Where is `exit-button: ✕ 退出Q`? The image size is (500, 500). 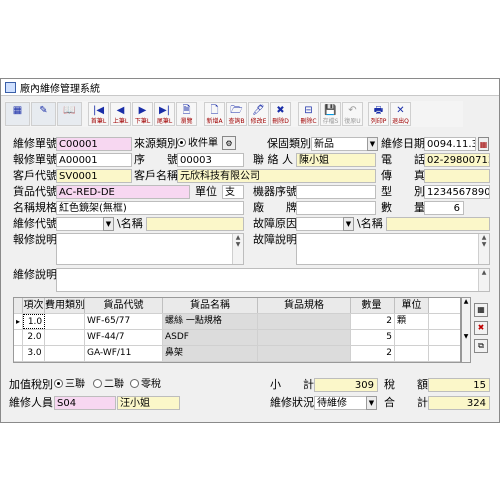 exit-button: ✕ 退出Q is located at coordinates (400, 114).